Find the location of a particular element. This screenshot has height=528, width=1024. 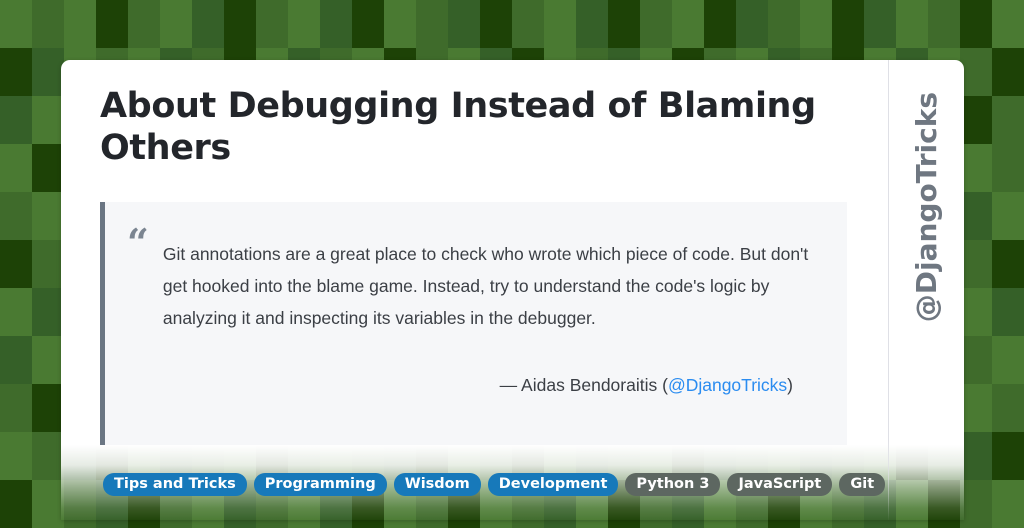

tag-tips-and-tricks: Tips and Tricks is located at coordinates (175, 484).